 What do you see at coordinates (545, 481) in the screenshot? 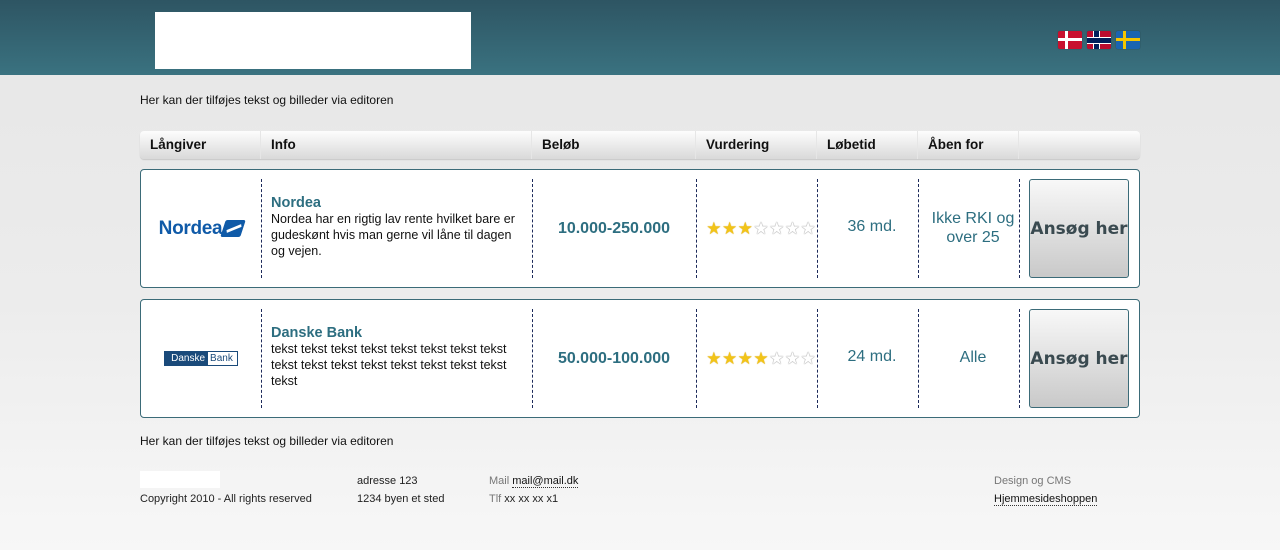
I see `mail-link: mail@mail.dk` at bounding box center [545, 481].